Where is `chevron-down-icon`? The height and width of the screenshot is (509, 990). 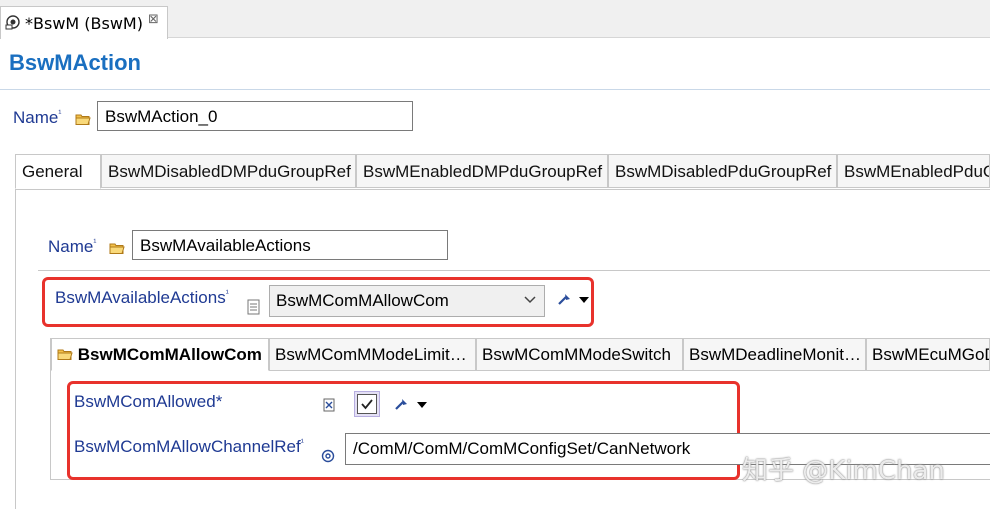 chevron-down-icon is located at coordinates (530, 300).